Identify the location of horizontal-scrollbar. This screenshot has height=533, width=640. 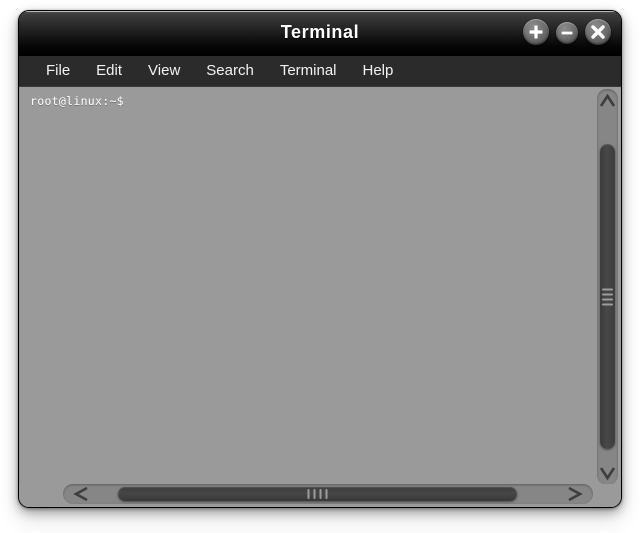
(328, 494).